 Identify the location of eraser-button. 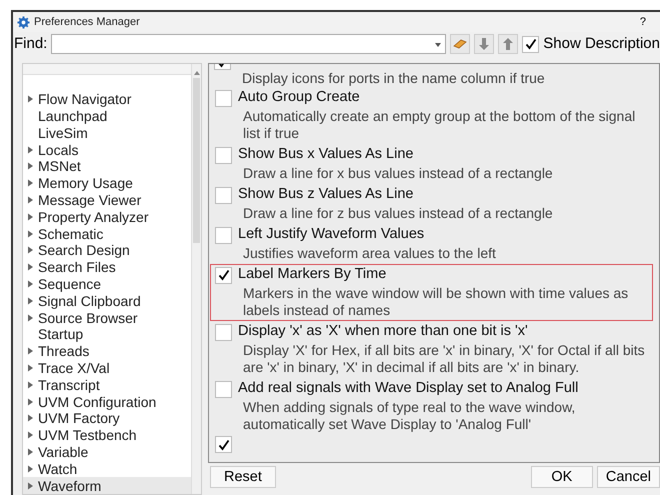
(460, 44).